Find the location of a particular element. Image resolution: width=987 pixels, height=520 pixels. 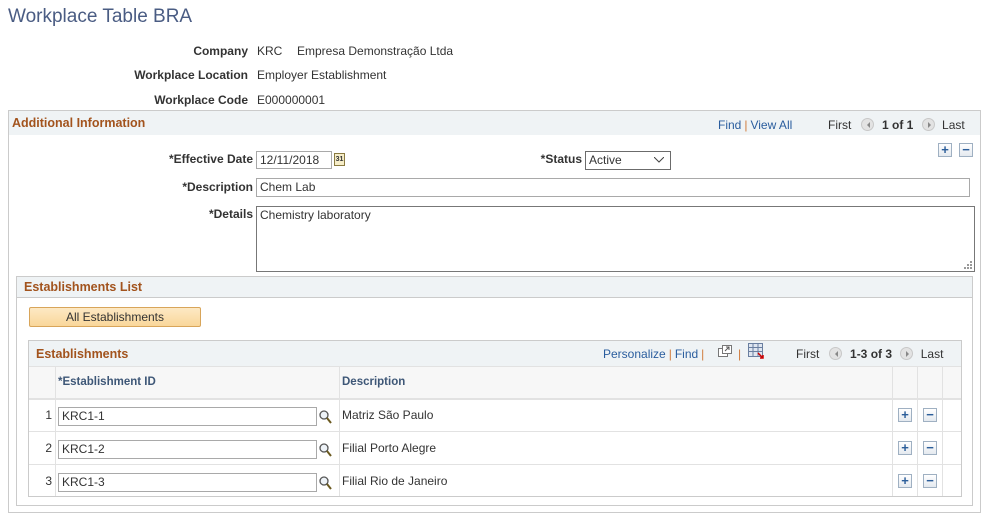

row-range: 1-3 of 3 is located at coordinates (871, 354).